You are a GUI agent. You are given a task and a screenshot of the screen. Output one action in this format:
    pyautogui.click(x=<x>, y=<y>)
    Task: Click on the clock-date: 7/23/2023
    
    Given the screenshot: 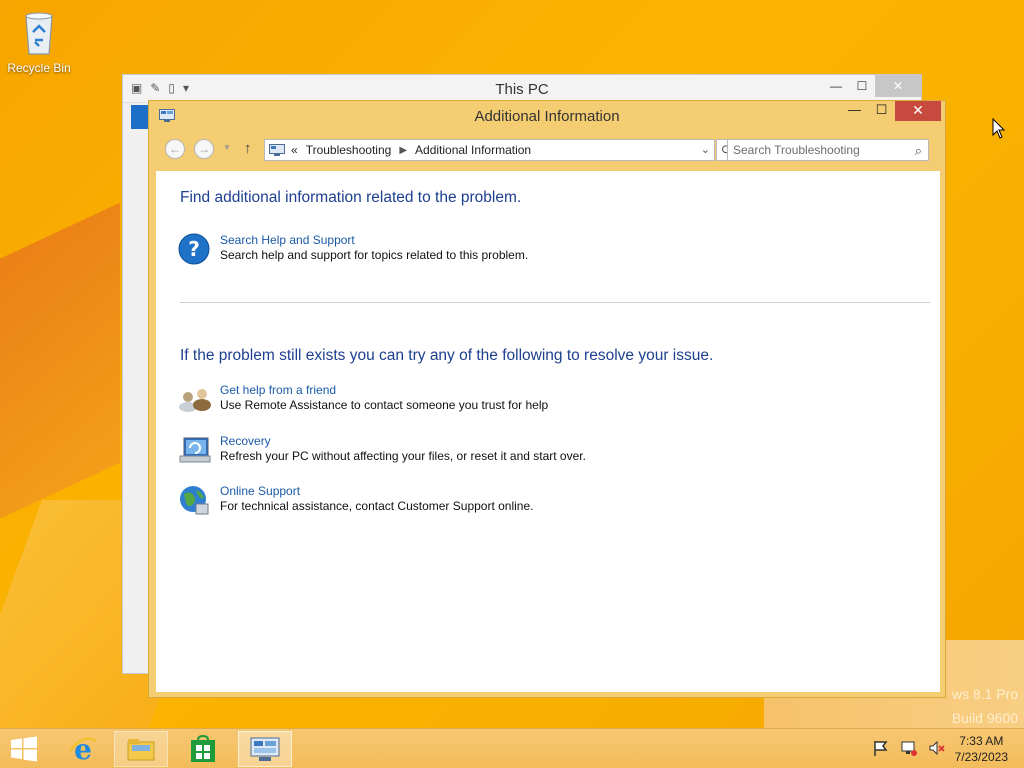 What is the action you would take?
    pyautogui.click(x=981, y=757)
    